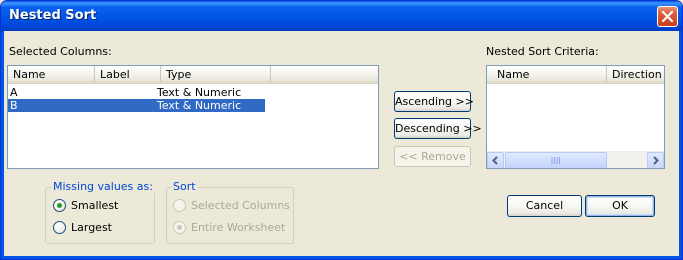 The height and width of the screenshot is (260, 683). I want to click on list-header: Name Label Type, so click(193, 75).